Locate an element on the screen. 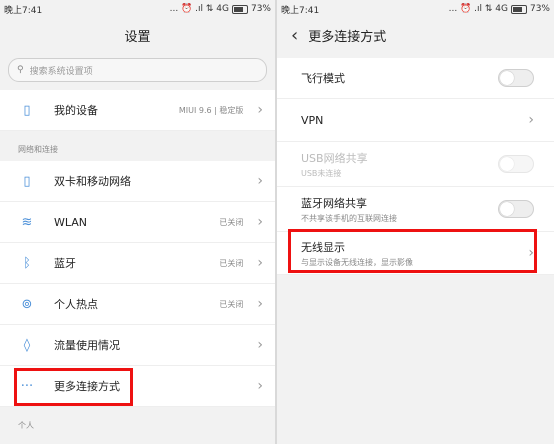 The height and width of the screenshot is (444, 554). option-subtitle: USB未连接 is located at coordinates (321, 173).